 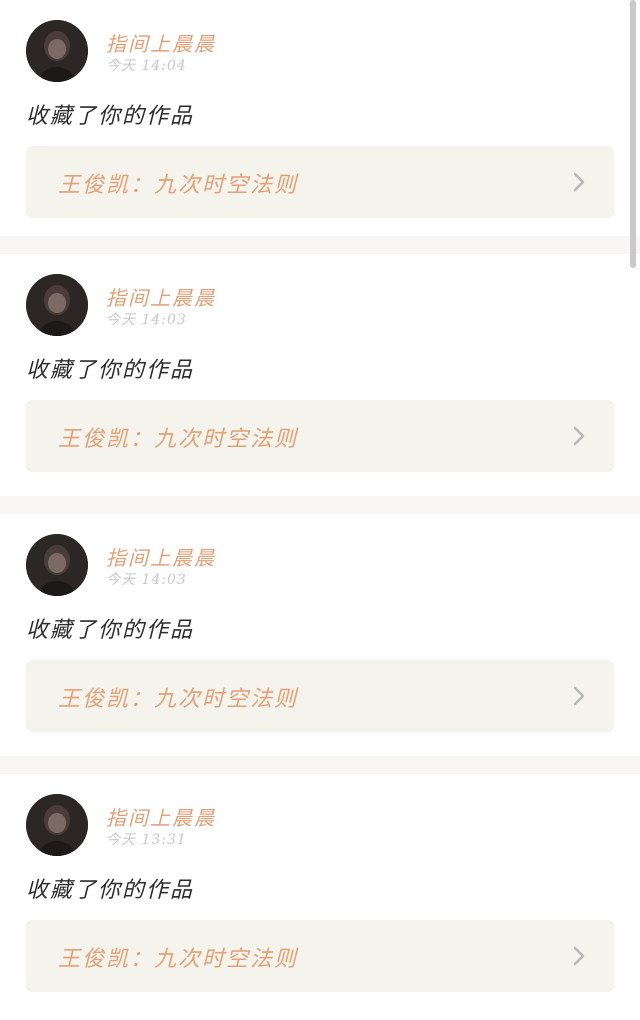 I want to click on timestamp: 今天 13:31, so click(x=146, y=840).